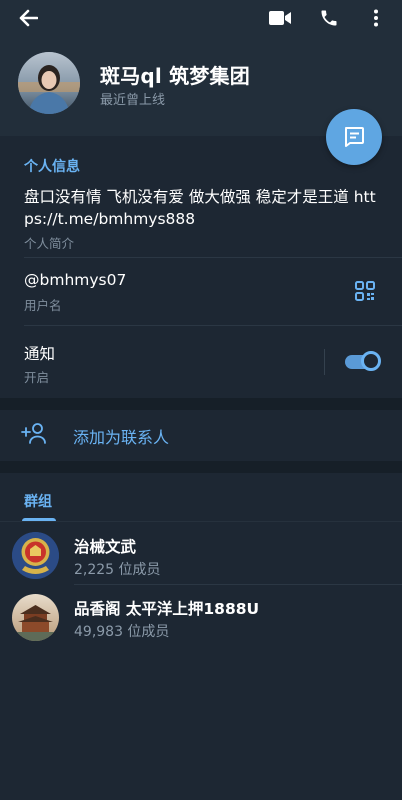  I want to click on send-message-button, so click(354, 137).